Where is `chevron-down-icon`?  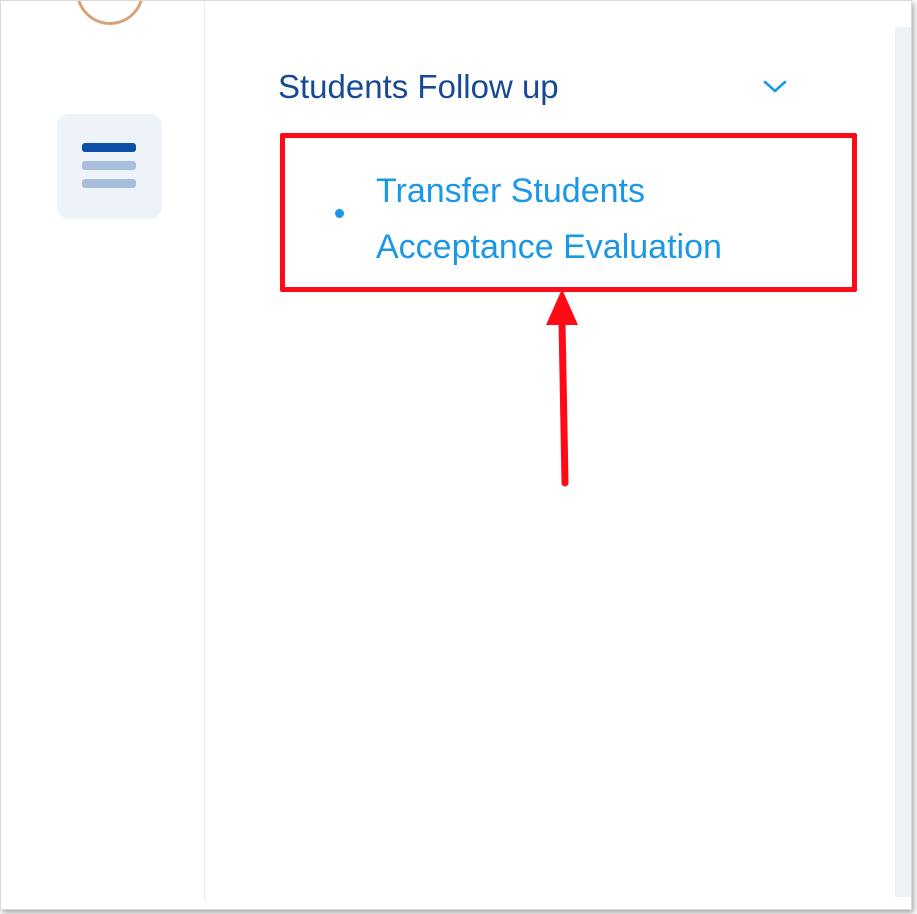 chevron-down-icon is located at coordinates (775, 86).